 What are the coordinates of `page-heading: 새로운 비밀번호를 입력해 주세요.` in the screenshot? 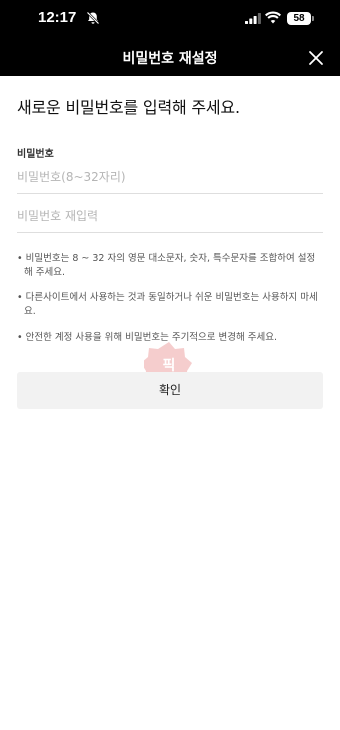 It's located at (128, 107).